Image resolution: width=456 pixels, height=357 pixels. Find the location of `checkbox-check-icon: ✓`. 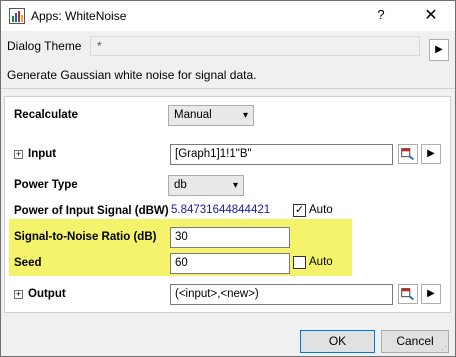

checkbox-check-icon: ✓ is located at coordinates (299, 210).